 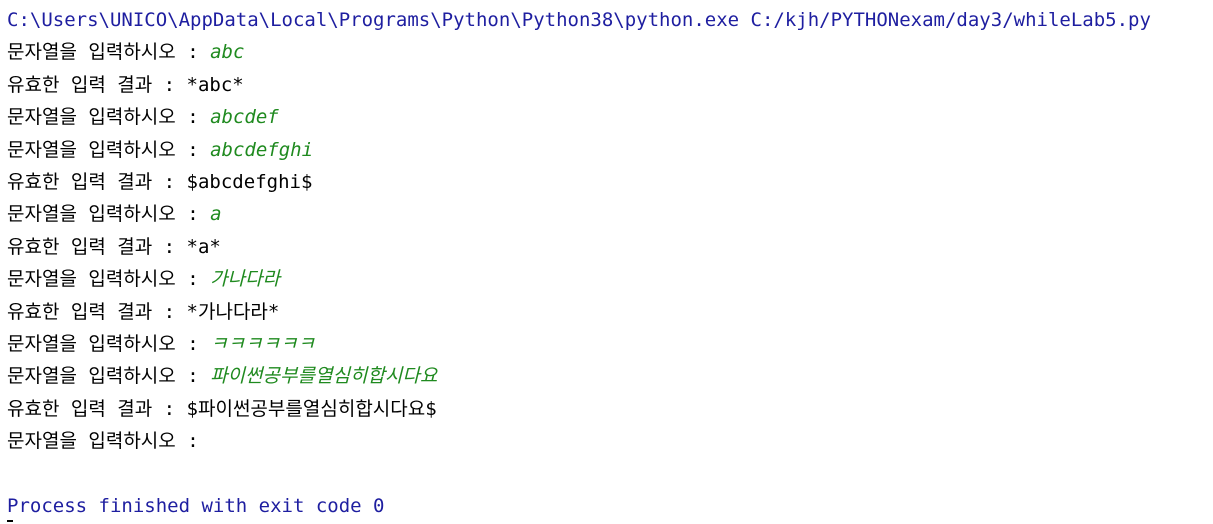 What do you see at coordinates (324, 376) in the screenshot?
I see `user-input-text: 파이썬공부를열심히합시다요` at bounding box center [324, 376].